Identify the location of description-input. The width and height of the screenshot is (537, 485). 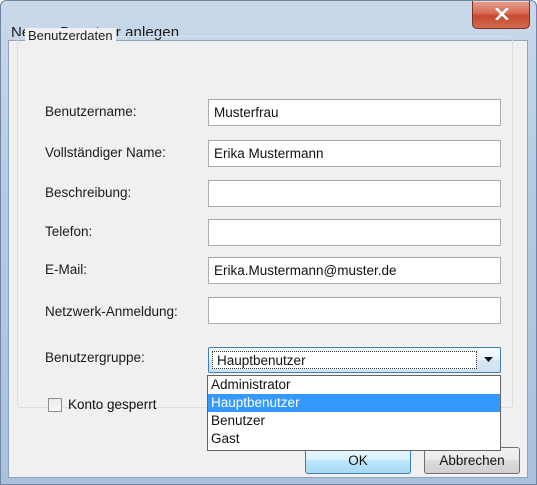
(354, 193).